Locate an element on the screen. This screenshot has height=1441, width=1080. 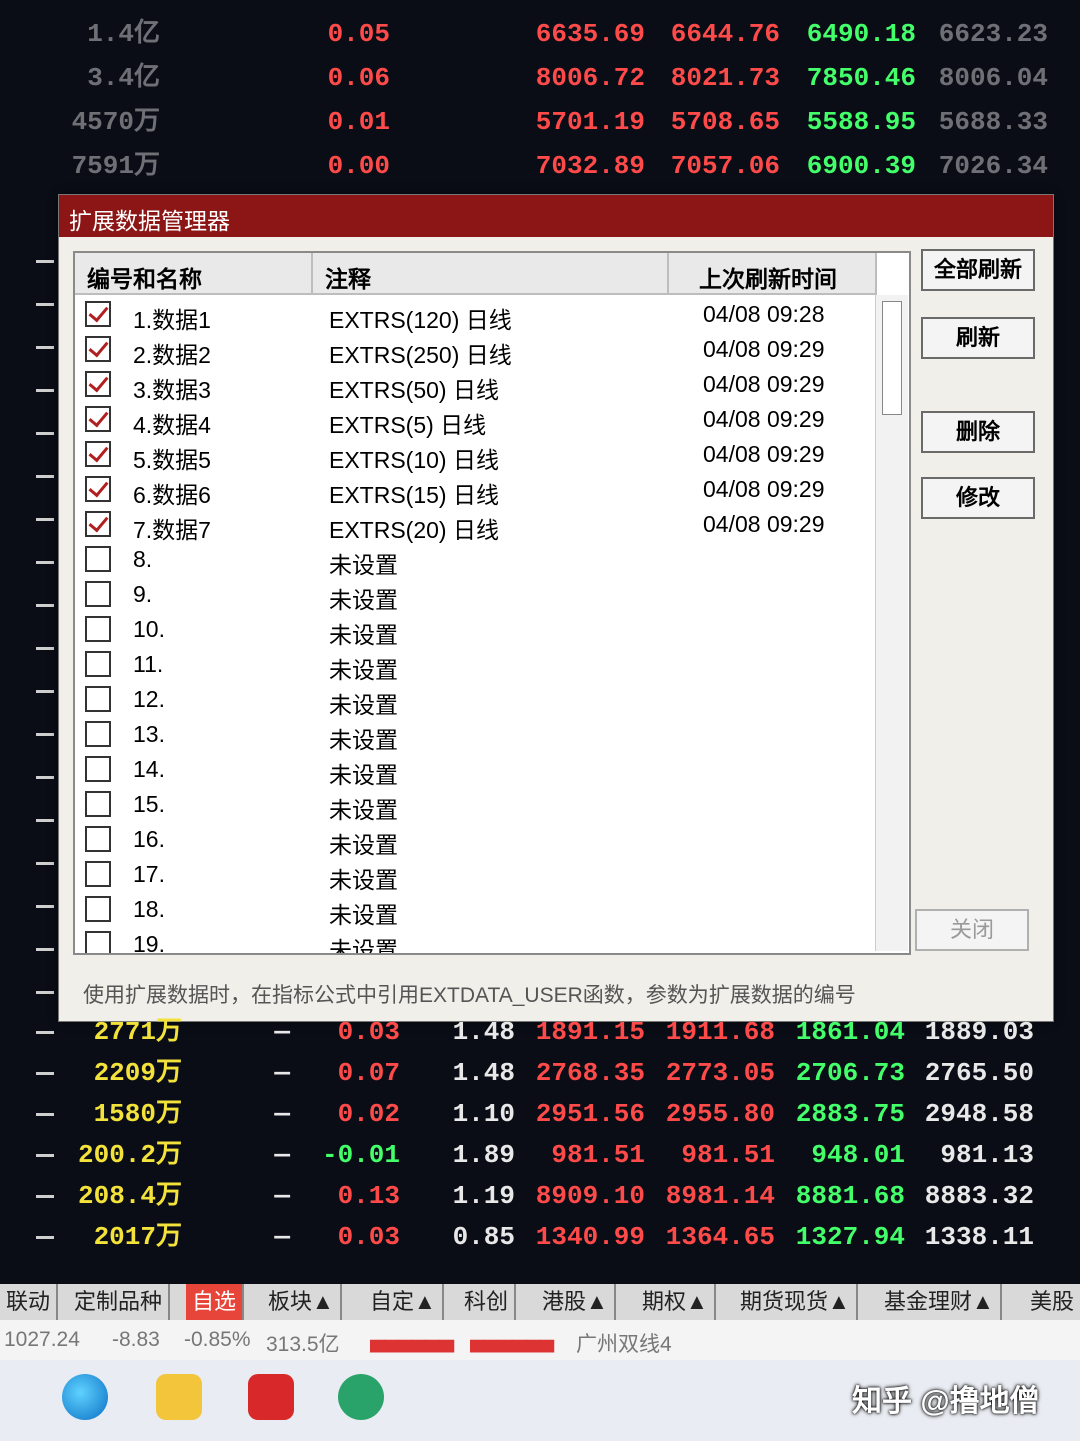
list-item: 10. 未设置 is located at coordinates (475, 631).